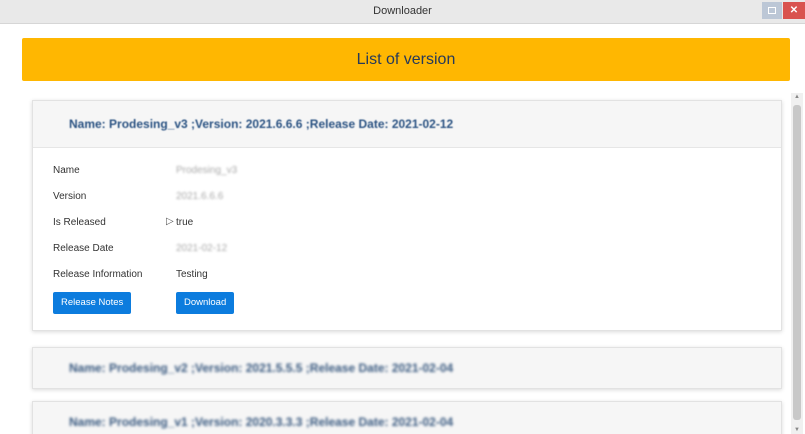  What do you see at coordinates (407, 249) in the screenshot?
I see `detail-row-date: Release Date 2021-02-12` at bounding box center [407, 249].